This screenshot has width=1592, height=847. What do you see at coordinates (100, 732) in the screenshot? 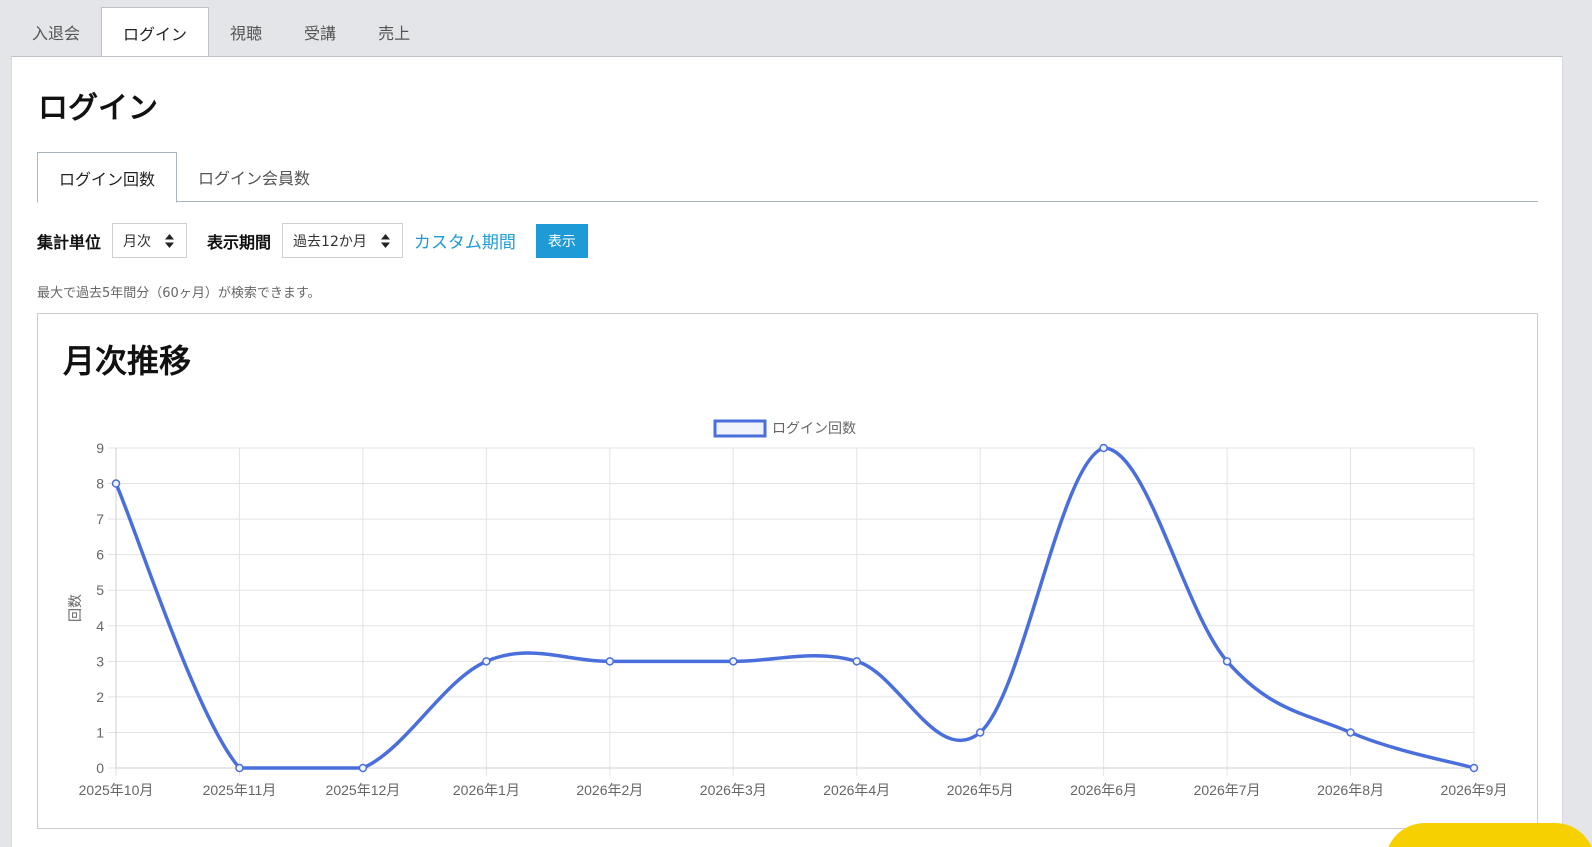
I see `y-tick-label: 1` at bounding box center [100, 732].